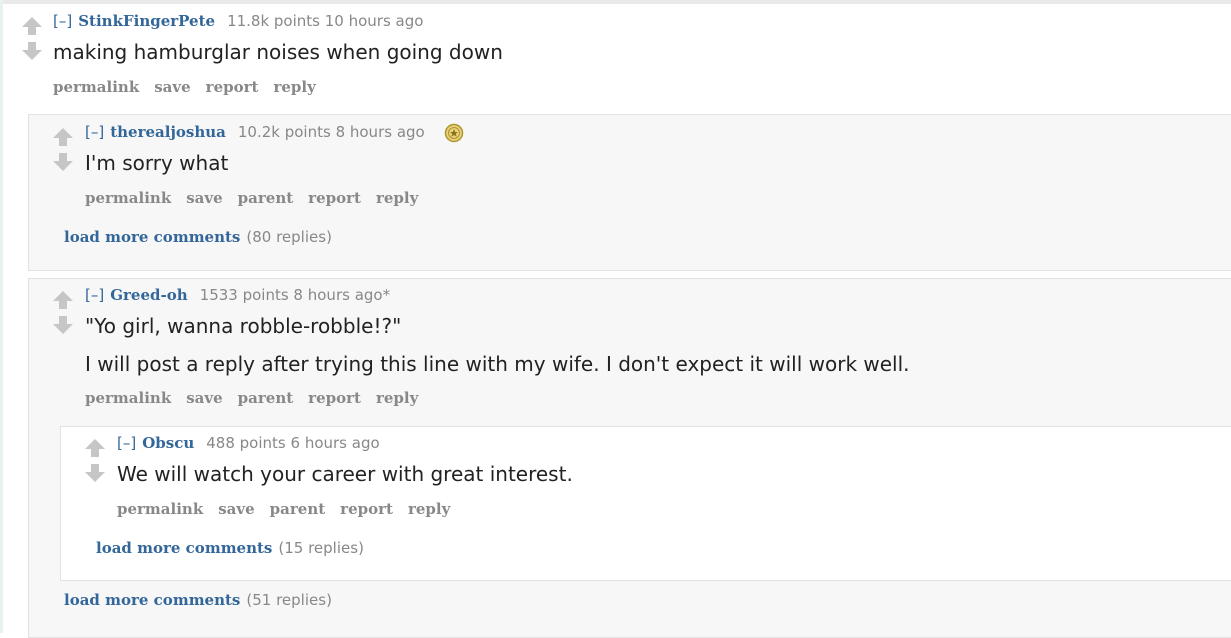  Describe the element at coordinates (289, 237) in the screenshot. I see `replies-count: (80 replies)` at that location.